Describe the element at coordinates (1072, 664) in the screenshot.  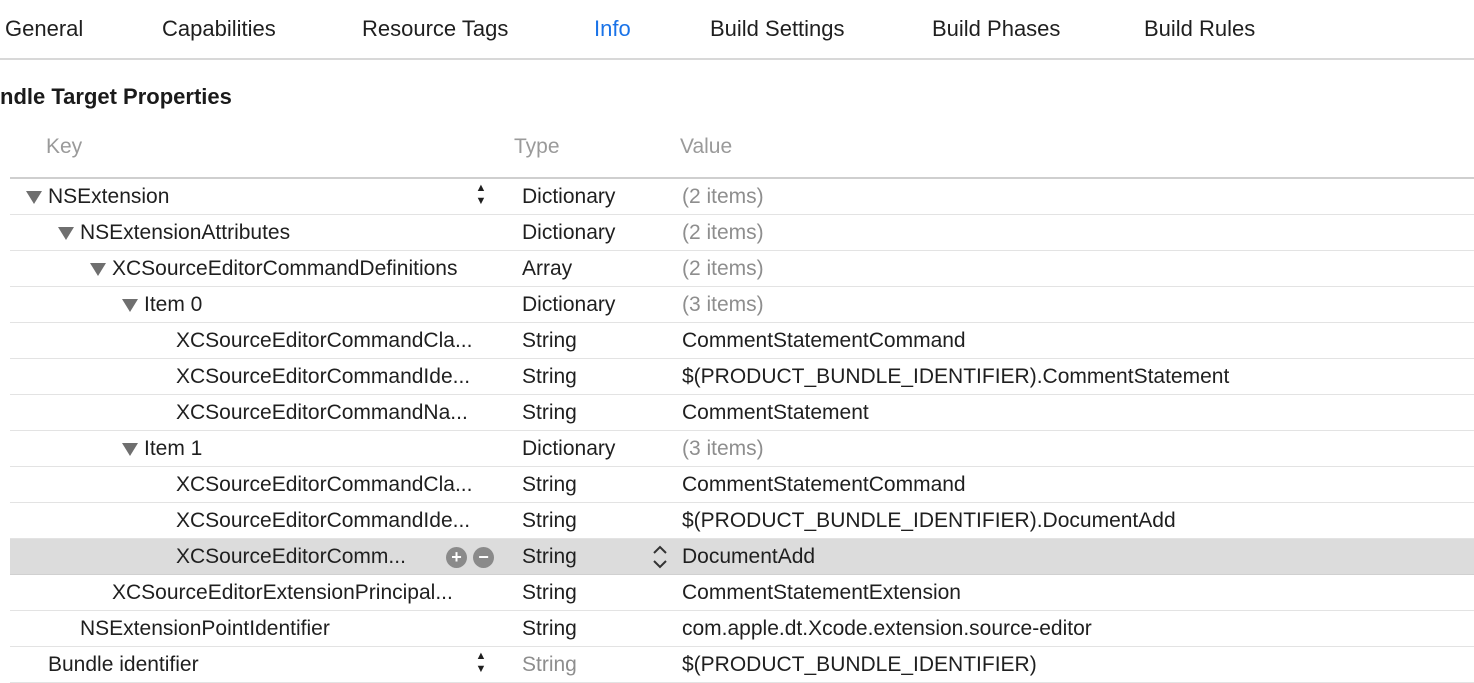
I see `row-value: $(PRODUCT_BUNDLE_IDENTIFIER)` at that location.